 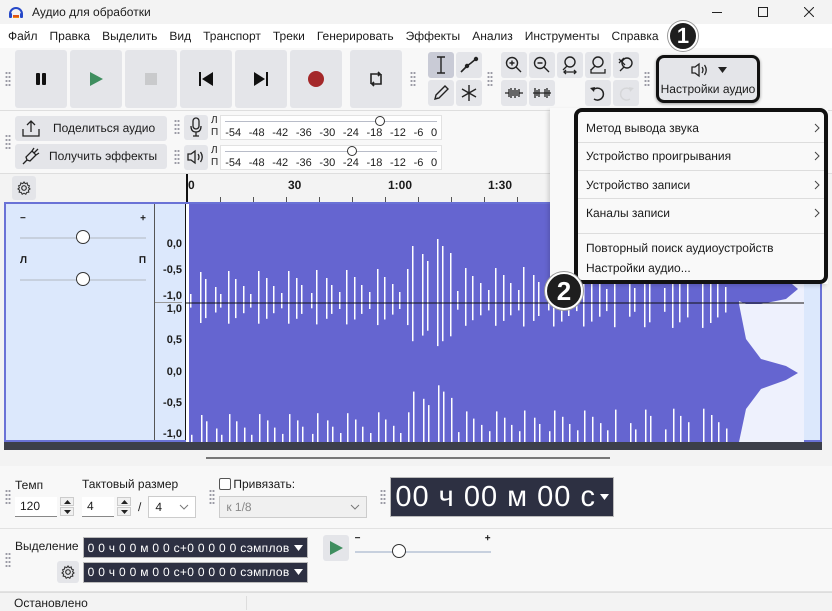 I want to click on audio-setup-button: Настройки аудио, so click(x=708, y=79).